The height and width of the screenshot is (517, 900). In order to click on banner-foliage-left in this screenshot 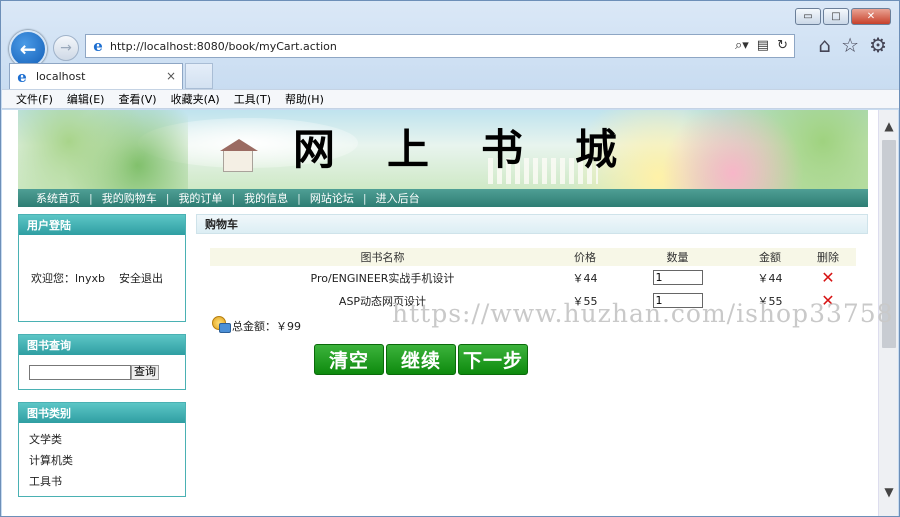, I will do `click(103, 149)`.